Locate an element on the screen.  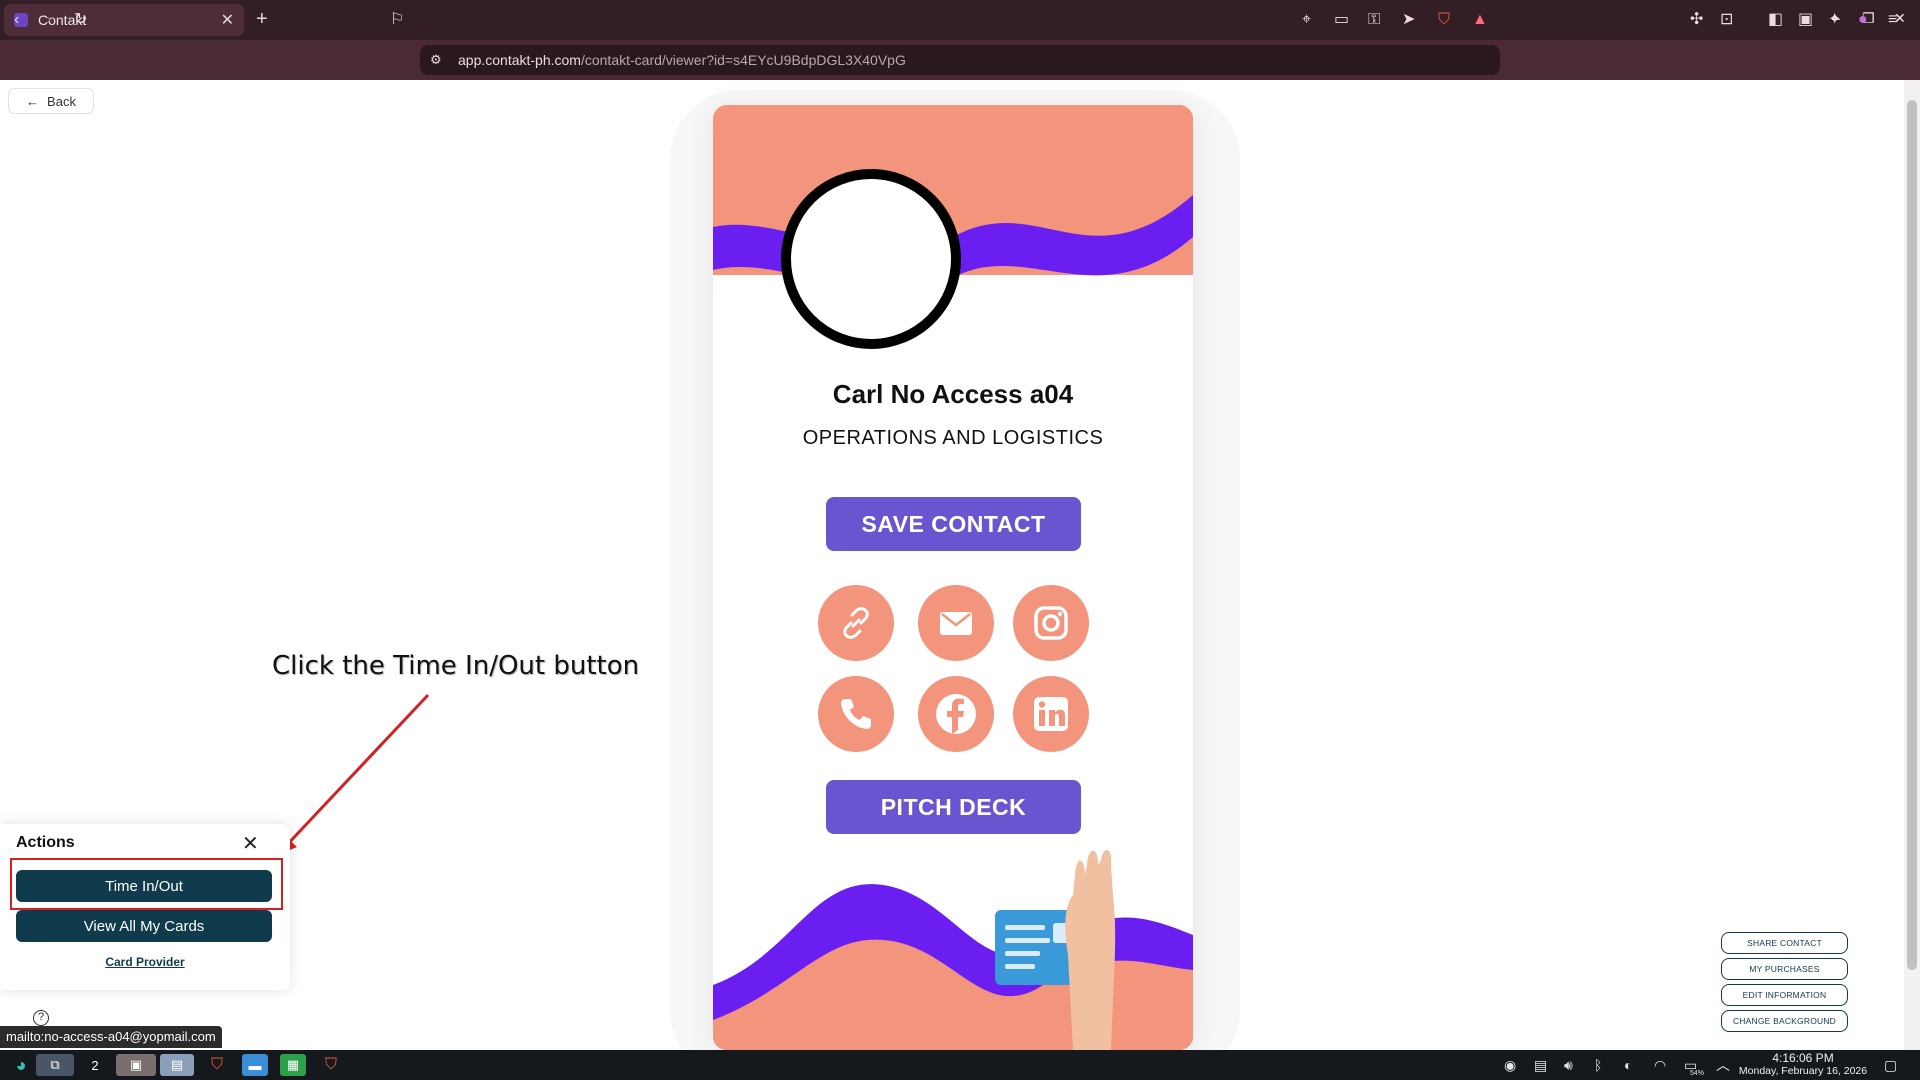
share-contact-button: SHARE CONTACT is located at coordinates (1784, 943).